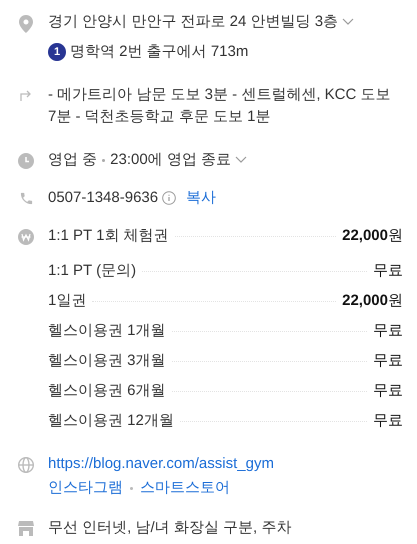 This screenshot has height=544, width=417. What do you see at coordinates (92, 270) in the screenshot?
I see `price-item-name: 1:1 PT (문의)` at bounding box center [92, 270].